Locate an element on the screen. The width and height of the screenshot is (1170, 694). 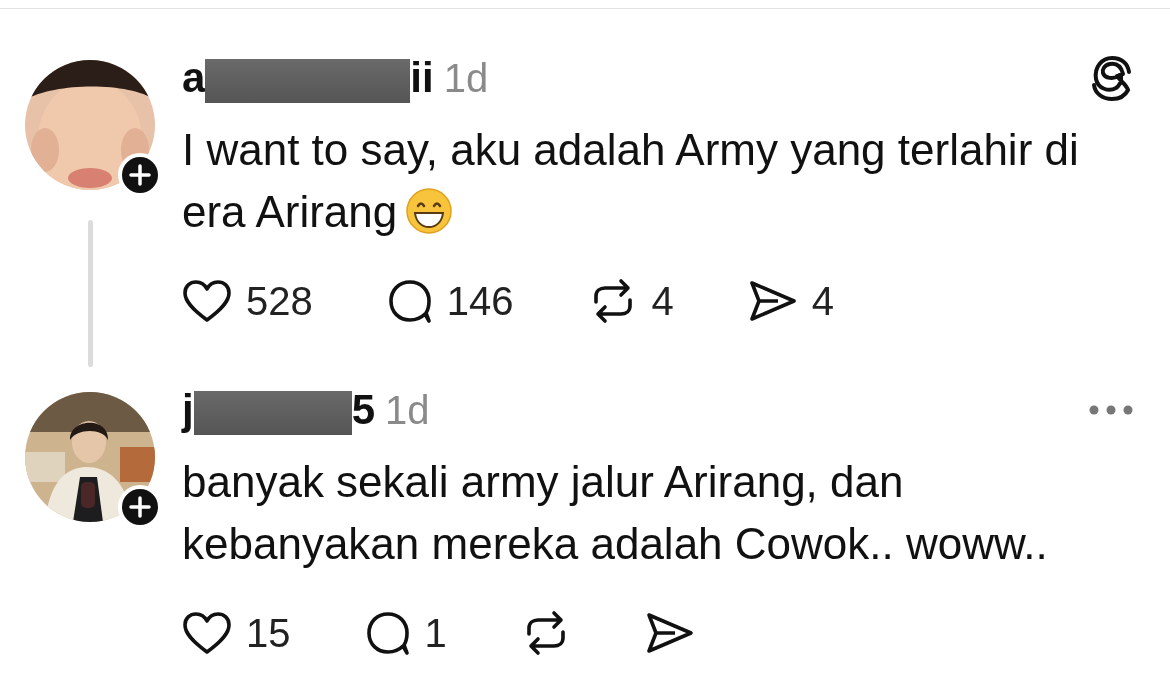
more-icon is located at coordinates (1111, 410).